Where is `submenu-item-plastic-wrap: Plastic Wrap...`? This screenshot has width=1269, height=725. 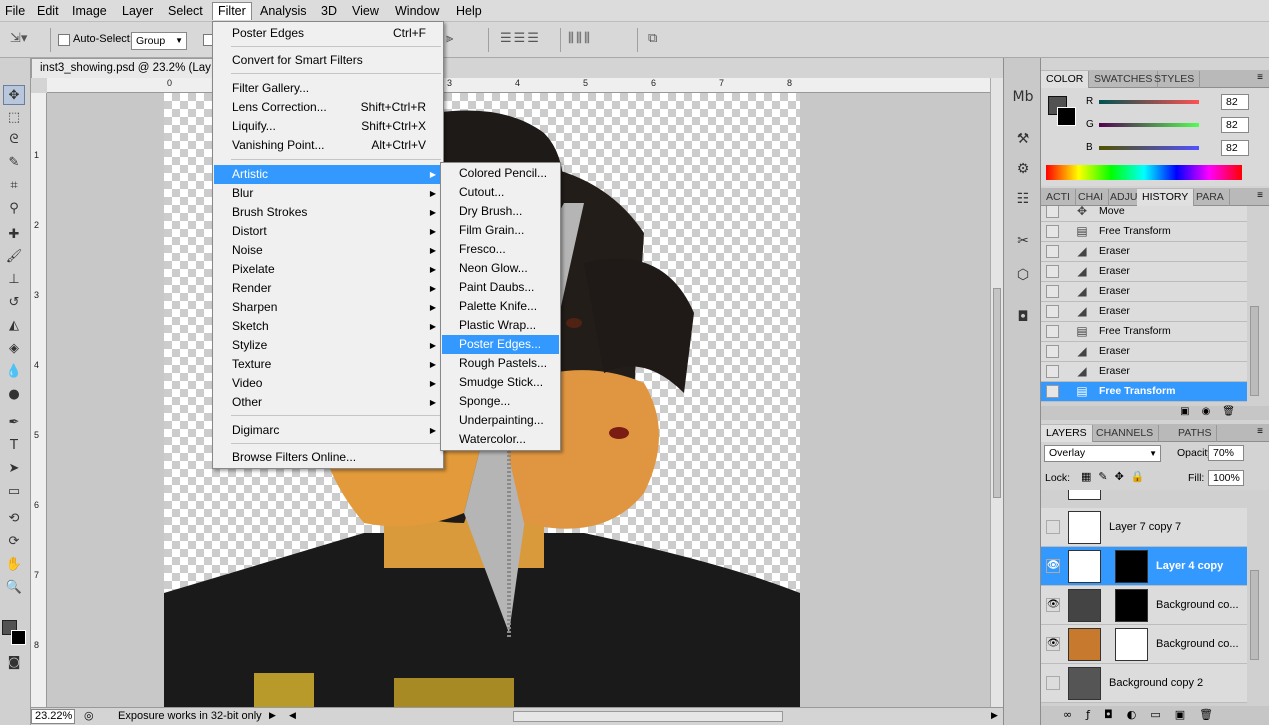
submenu-item-plastic-wrap: Plastic Wrap... is located at coordinates (500, 325).